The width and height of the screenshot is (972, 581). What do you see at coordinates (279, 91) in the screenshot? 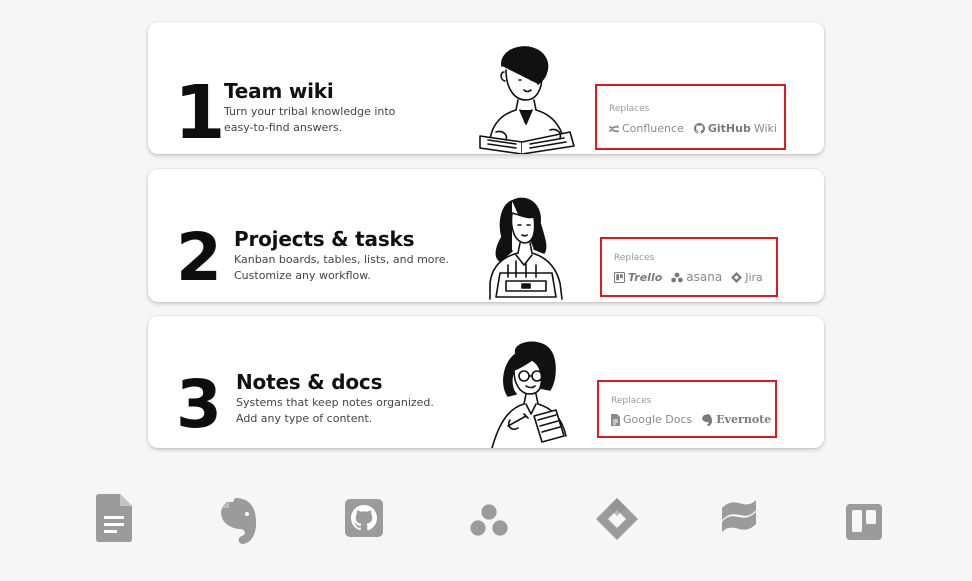
I see `card-title: Team wiki` at bounding box center [279, 91].